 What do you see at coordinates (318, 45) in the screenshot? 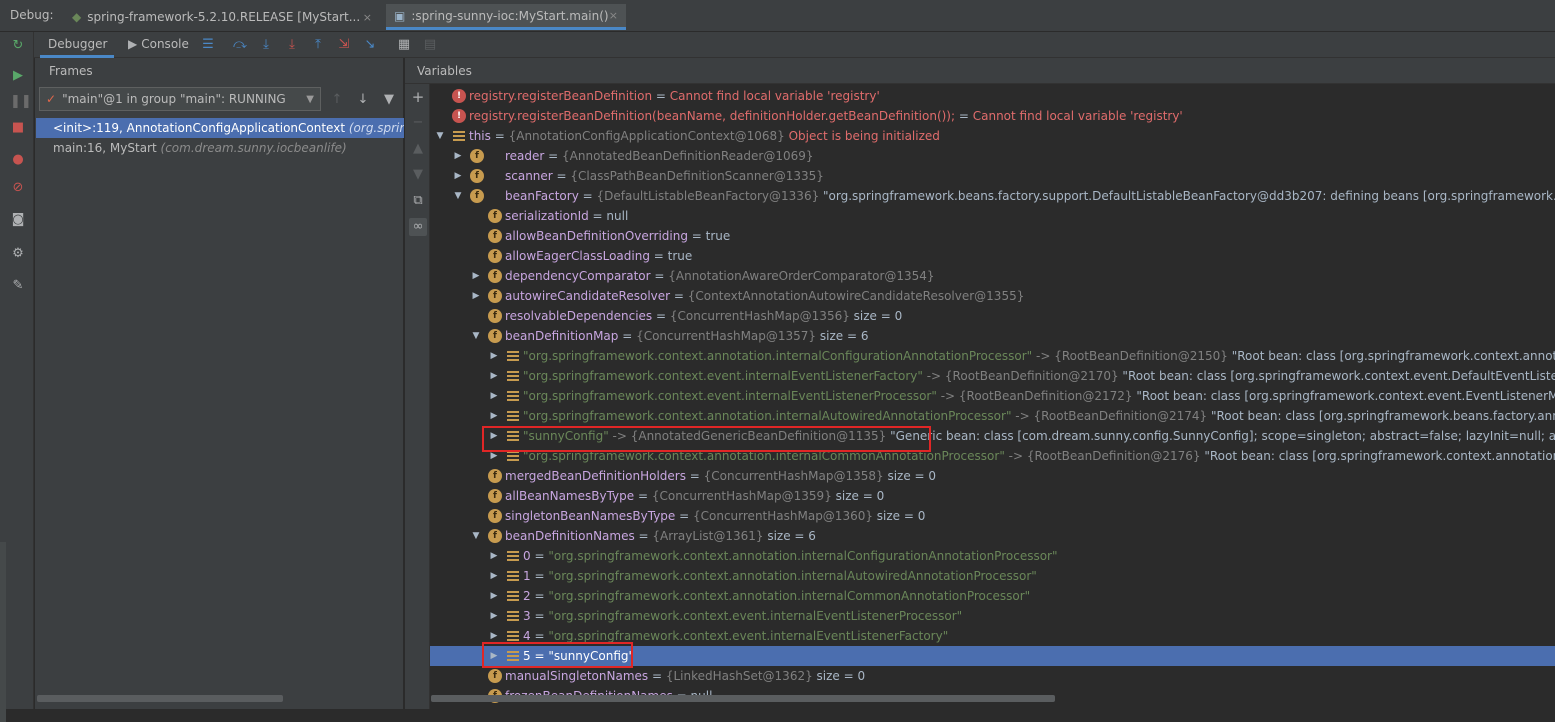
I see `step-out-icon: ⤒` at bounding box center [318, 45].